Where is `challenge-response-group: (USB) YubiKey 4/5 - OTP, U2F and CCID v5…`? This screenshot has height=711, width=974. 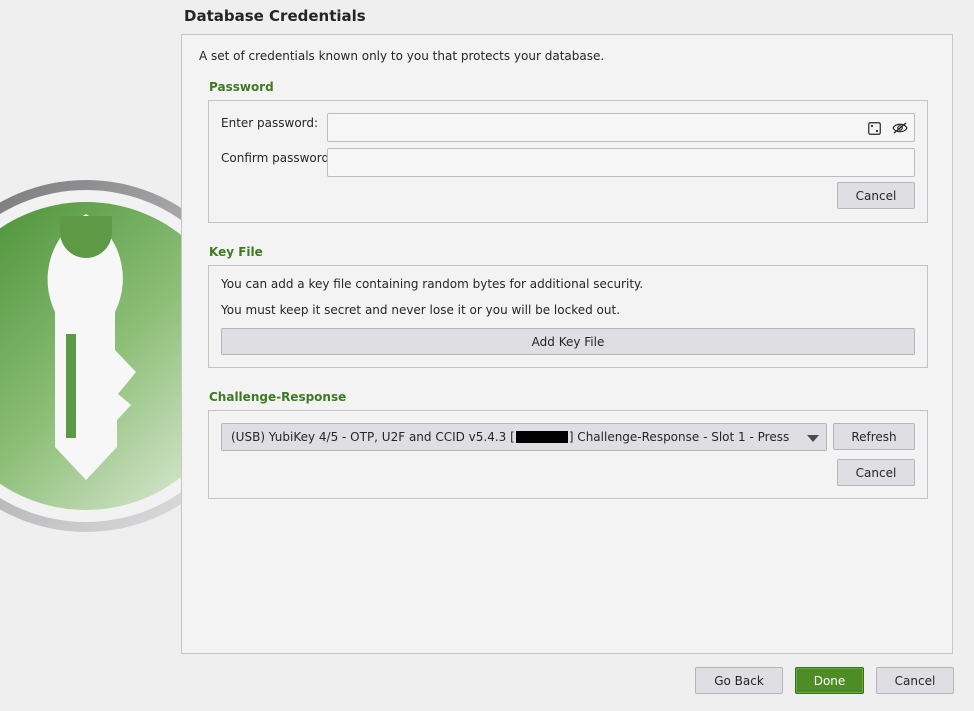 challenge-response-group: (USB) YubiKey 4/5 - OTP, U2F and CCID v5… is located at coordinates (568, 454).